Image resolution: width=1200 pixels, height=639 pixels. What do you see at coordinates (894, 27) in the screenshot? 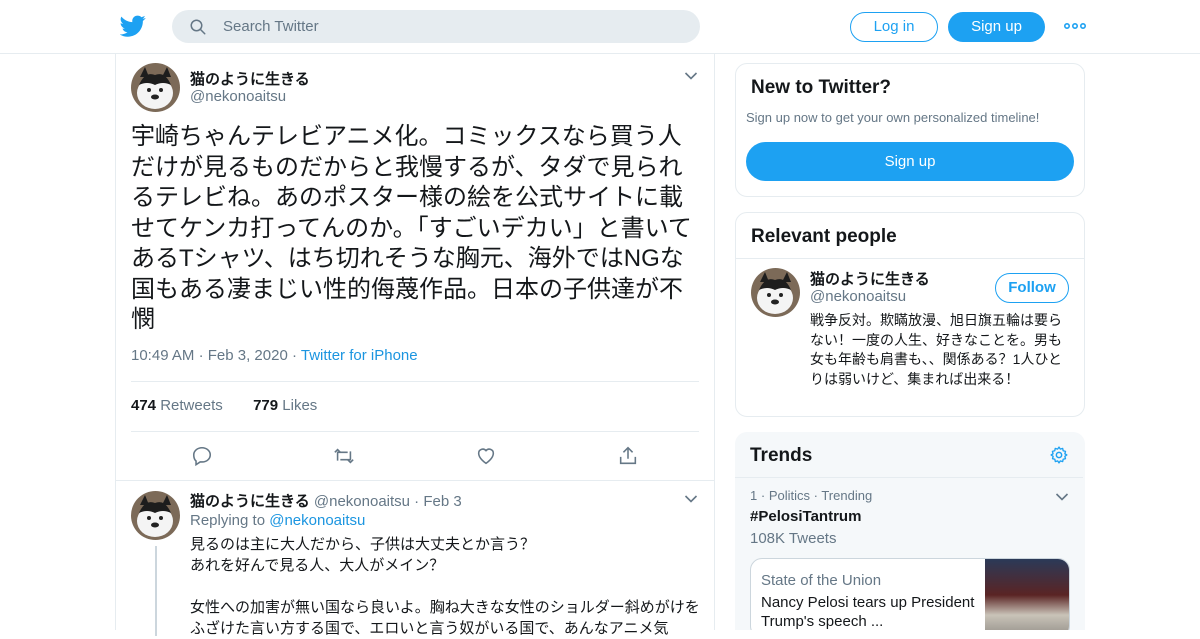
I see `login-button: Log in` at bounding box center [894, 27].